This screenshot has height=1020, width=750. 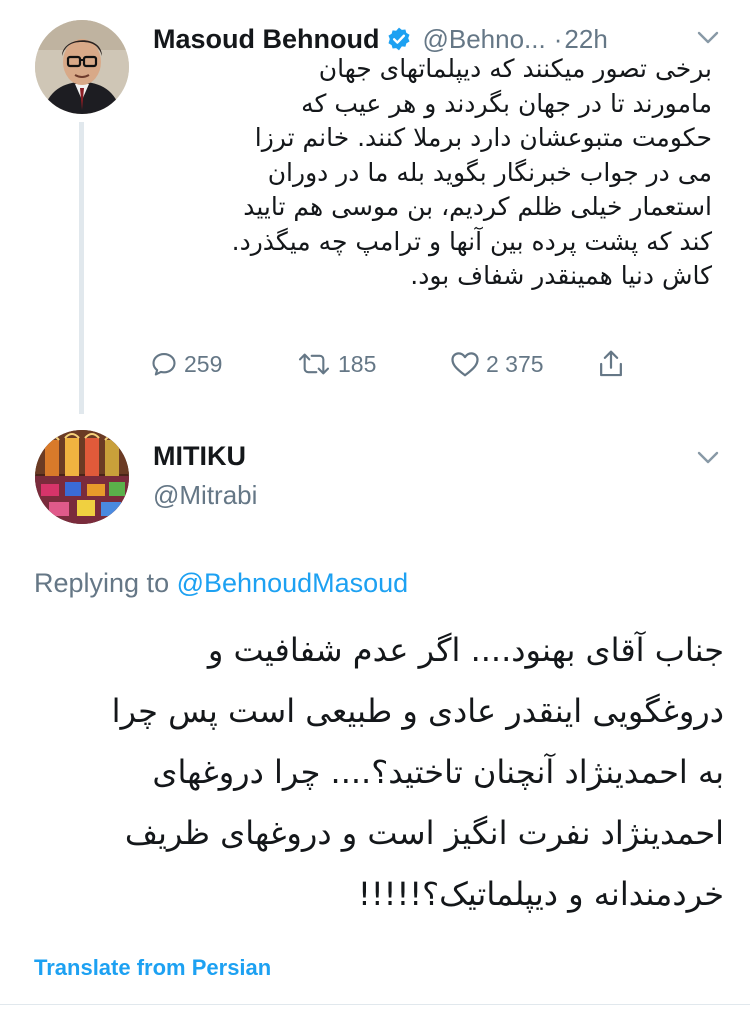 I want to click on translate-link: Translate from Persian, so click(x=152, y=968).